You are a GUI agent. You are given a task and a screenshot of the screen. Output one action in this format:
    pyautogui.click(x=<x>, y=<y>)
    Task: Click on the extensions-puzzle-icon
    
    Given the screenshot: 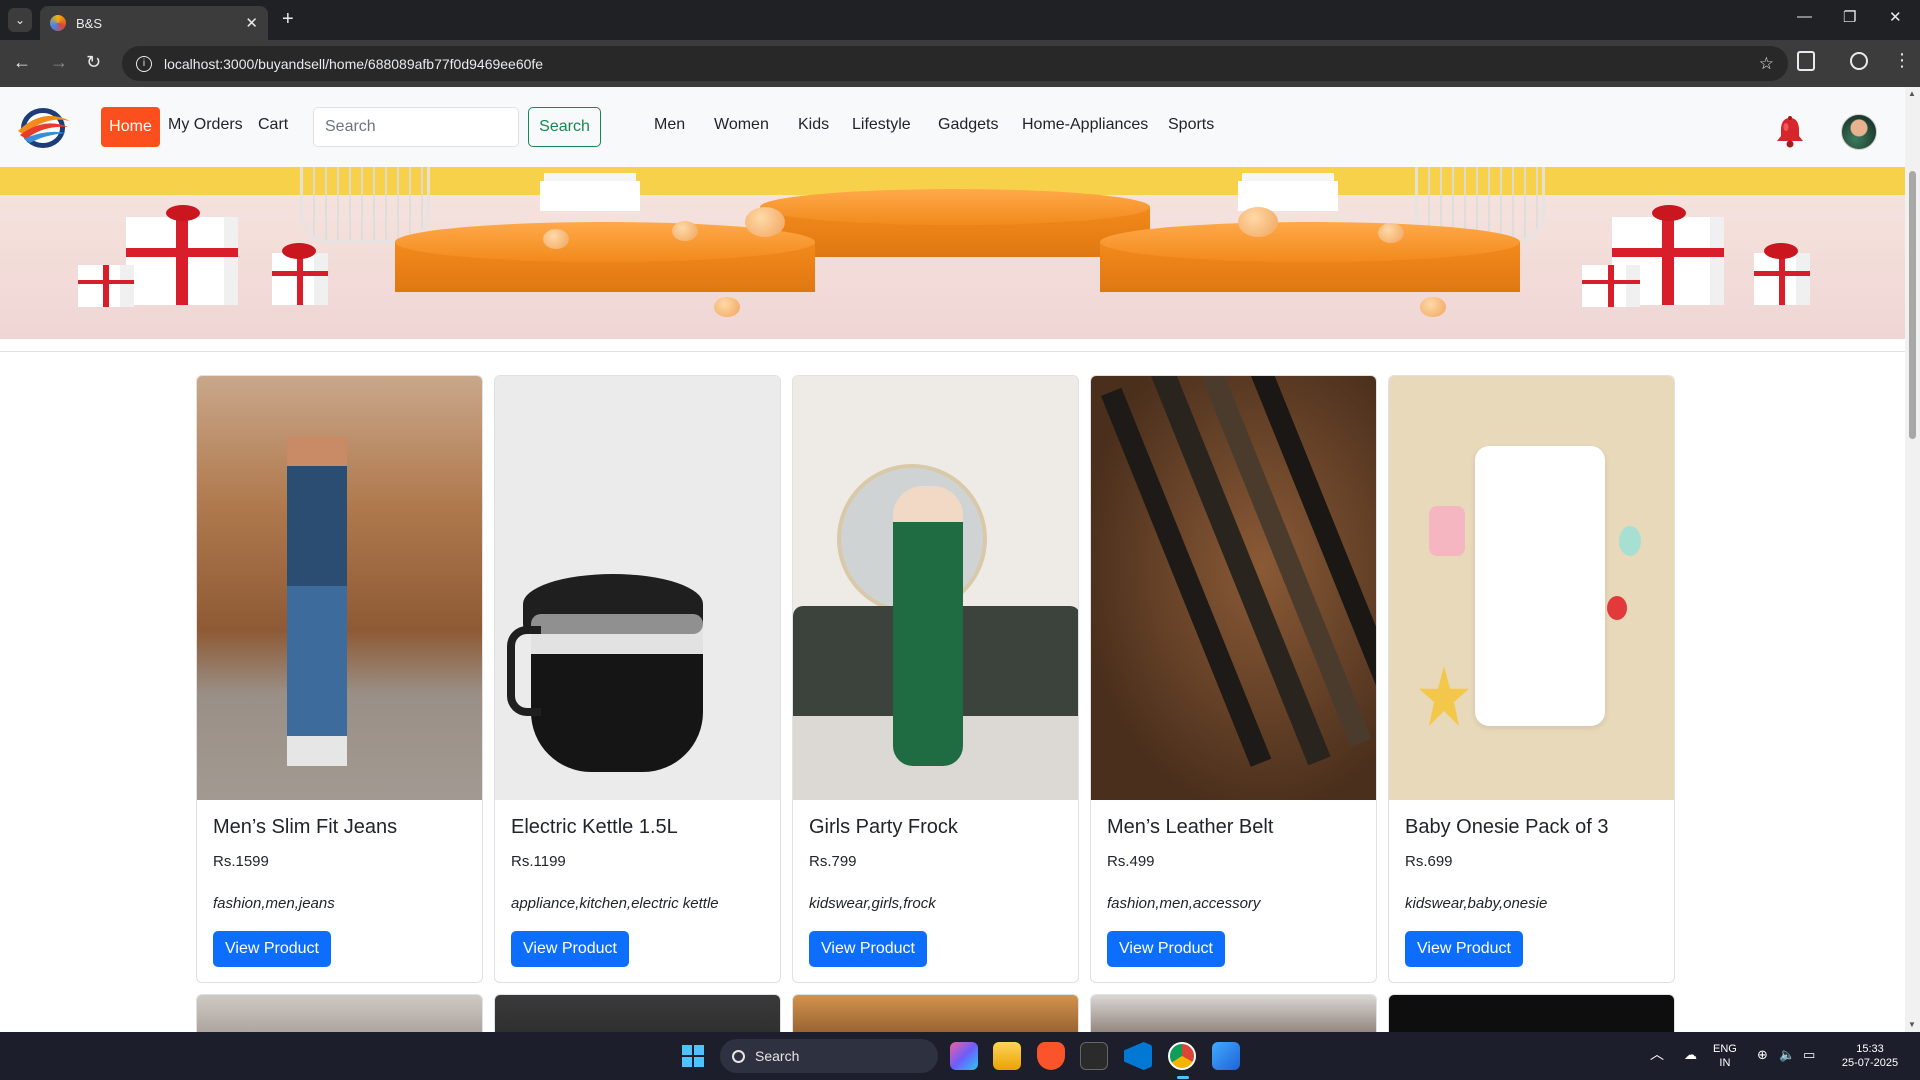 What is the action you would take?
    pyautogui.click(x=1806, y=61)
    